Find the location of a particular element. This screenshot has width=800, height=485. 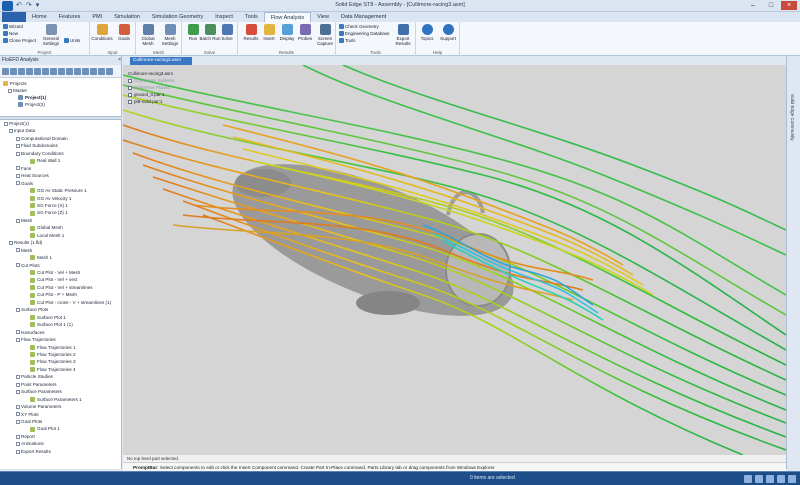

tree-item-projects: Projects is located at coordinates (15, 83).